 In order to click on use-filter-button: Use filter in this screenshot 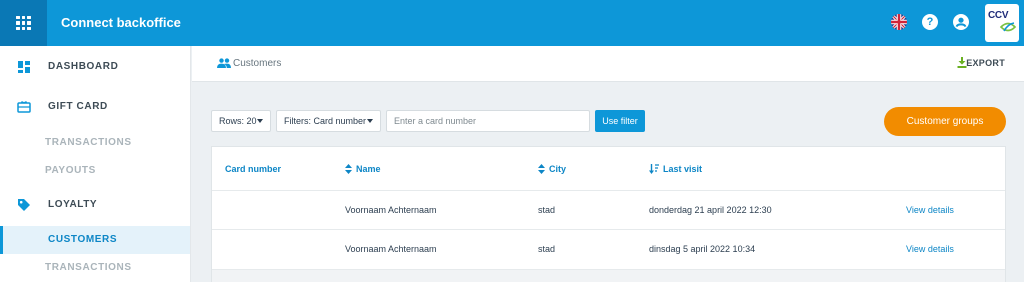, I will do `click(620, 121)`.